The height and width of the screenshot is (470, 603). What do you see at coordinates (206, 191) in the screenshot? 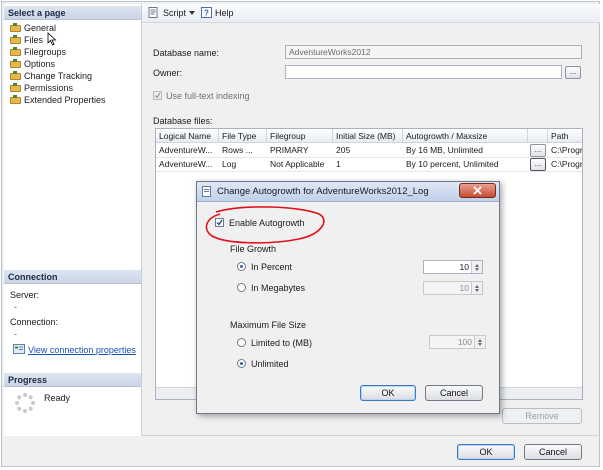
I see `dialog-icon` at bounding box center [206, 191].